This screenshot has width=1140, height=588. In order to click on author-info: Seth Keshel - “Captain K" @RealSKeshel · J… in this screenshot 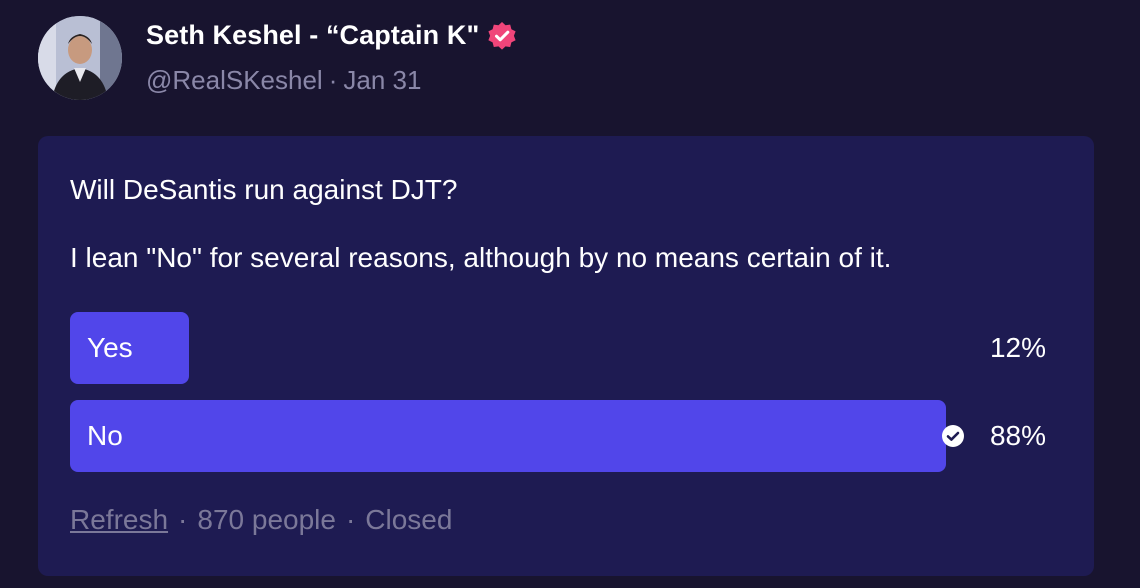, I will do `click(331, 56)`.